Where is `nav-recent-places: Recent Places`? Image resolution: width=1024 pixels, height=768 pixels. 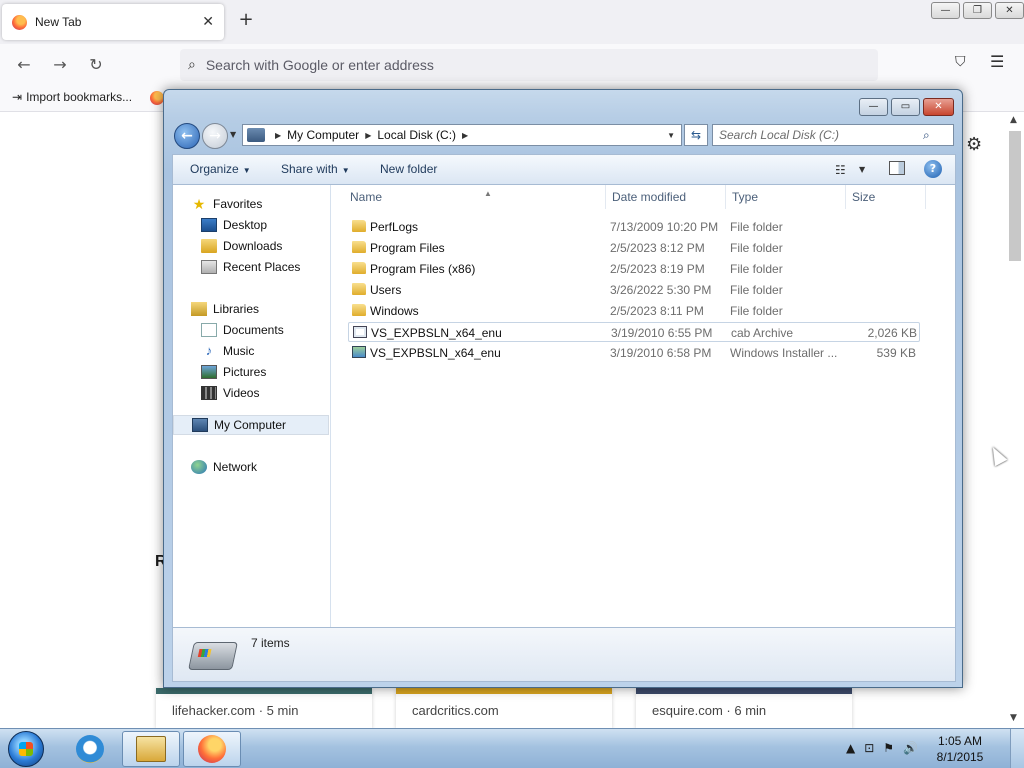 nav-recent-places: Recent Places is located at coordinates (251, 267).